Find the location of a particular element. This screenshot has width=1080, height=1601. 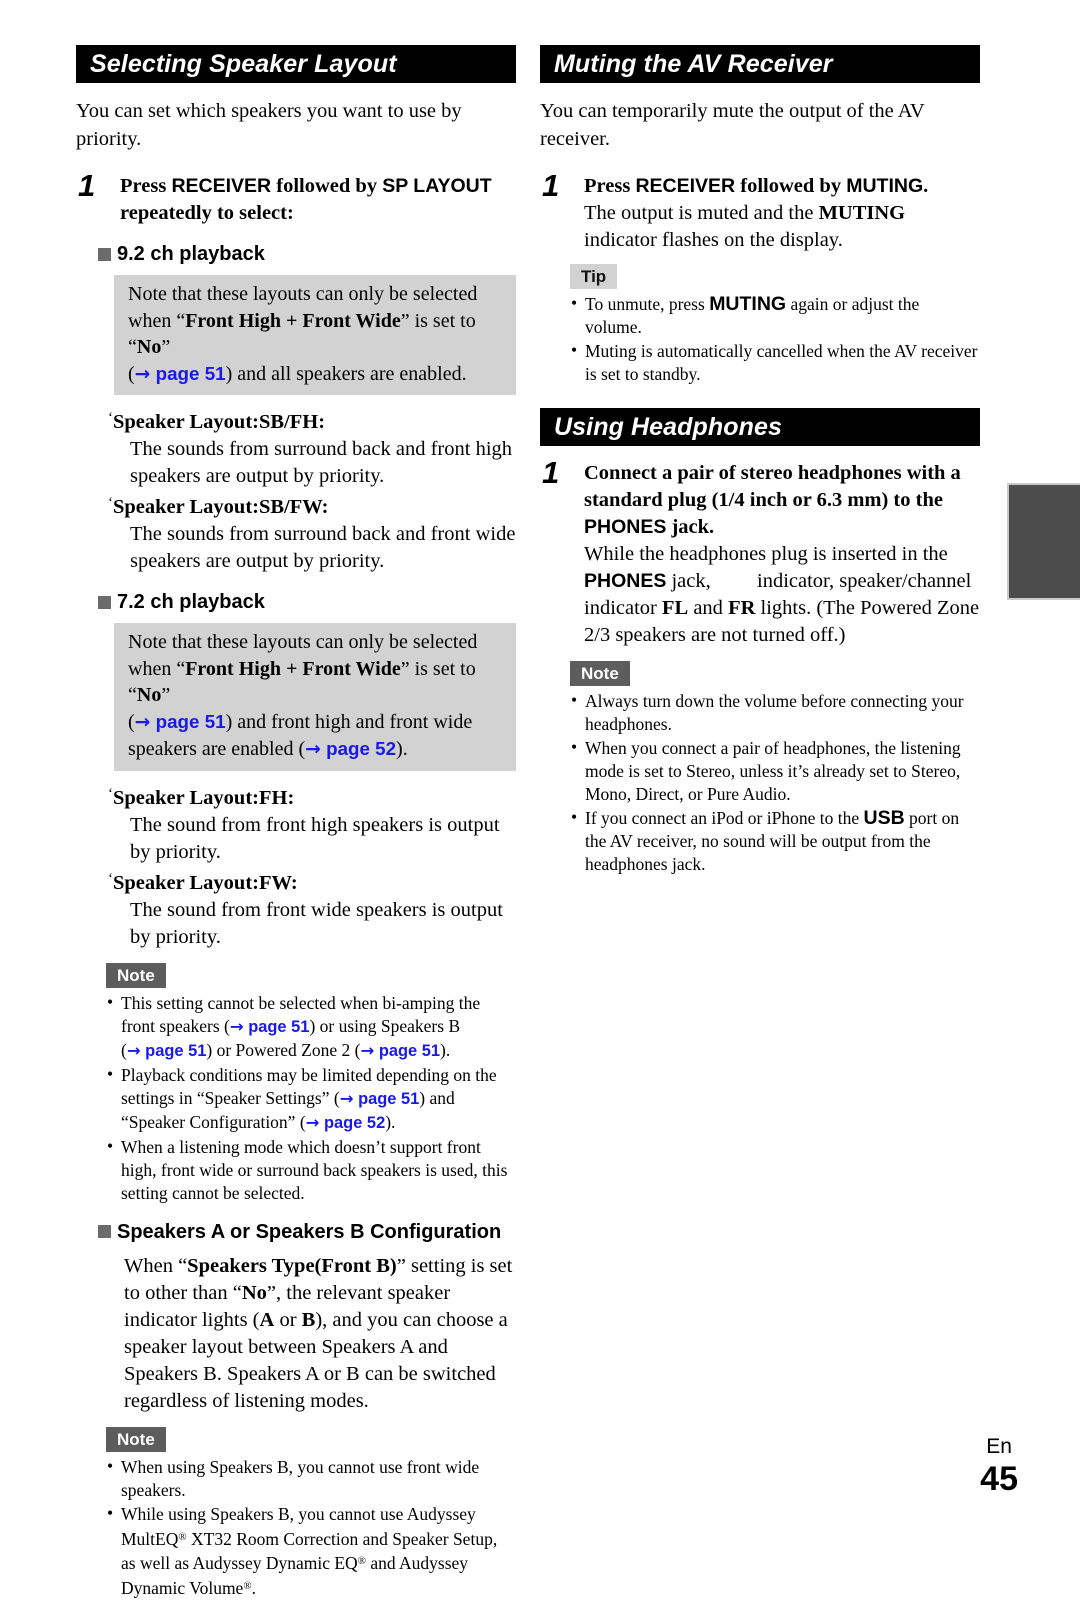

thumb-index-tab is located at coordinates (1043, 541).